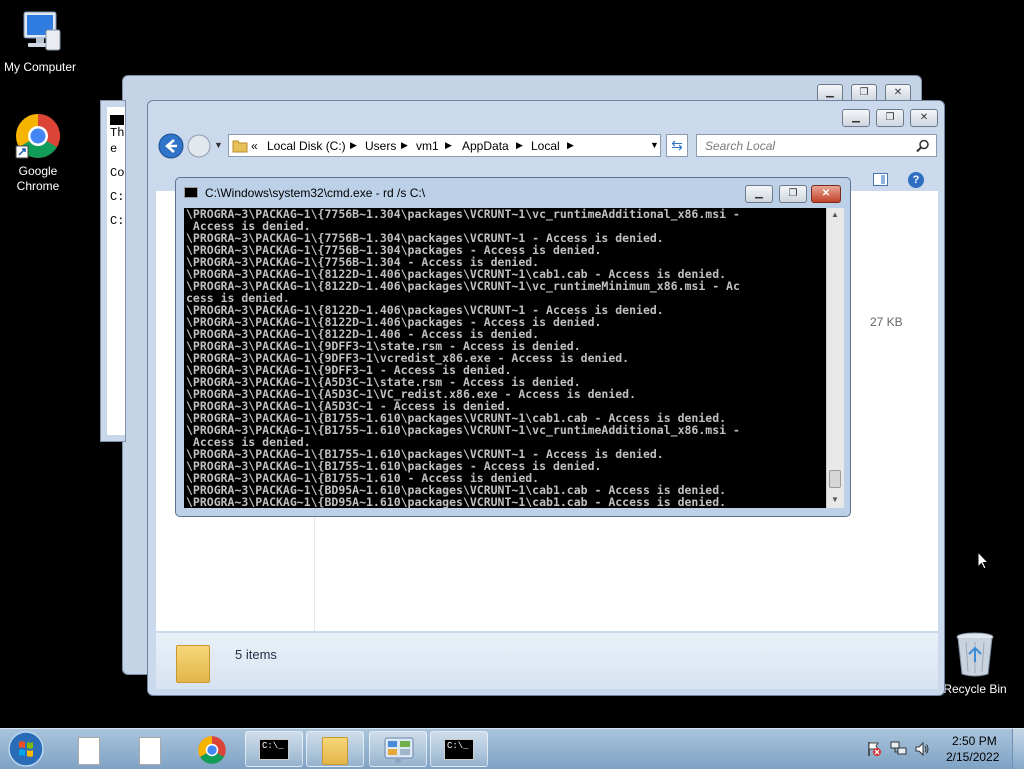 This screenshot has height=769, width=1024. Describe the element at coordinates (427, 146) in the screenshot. I see `breadcrumb-vm1: vm1` at that location.